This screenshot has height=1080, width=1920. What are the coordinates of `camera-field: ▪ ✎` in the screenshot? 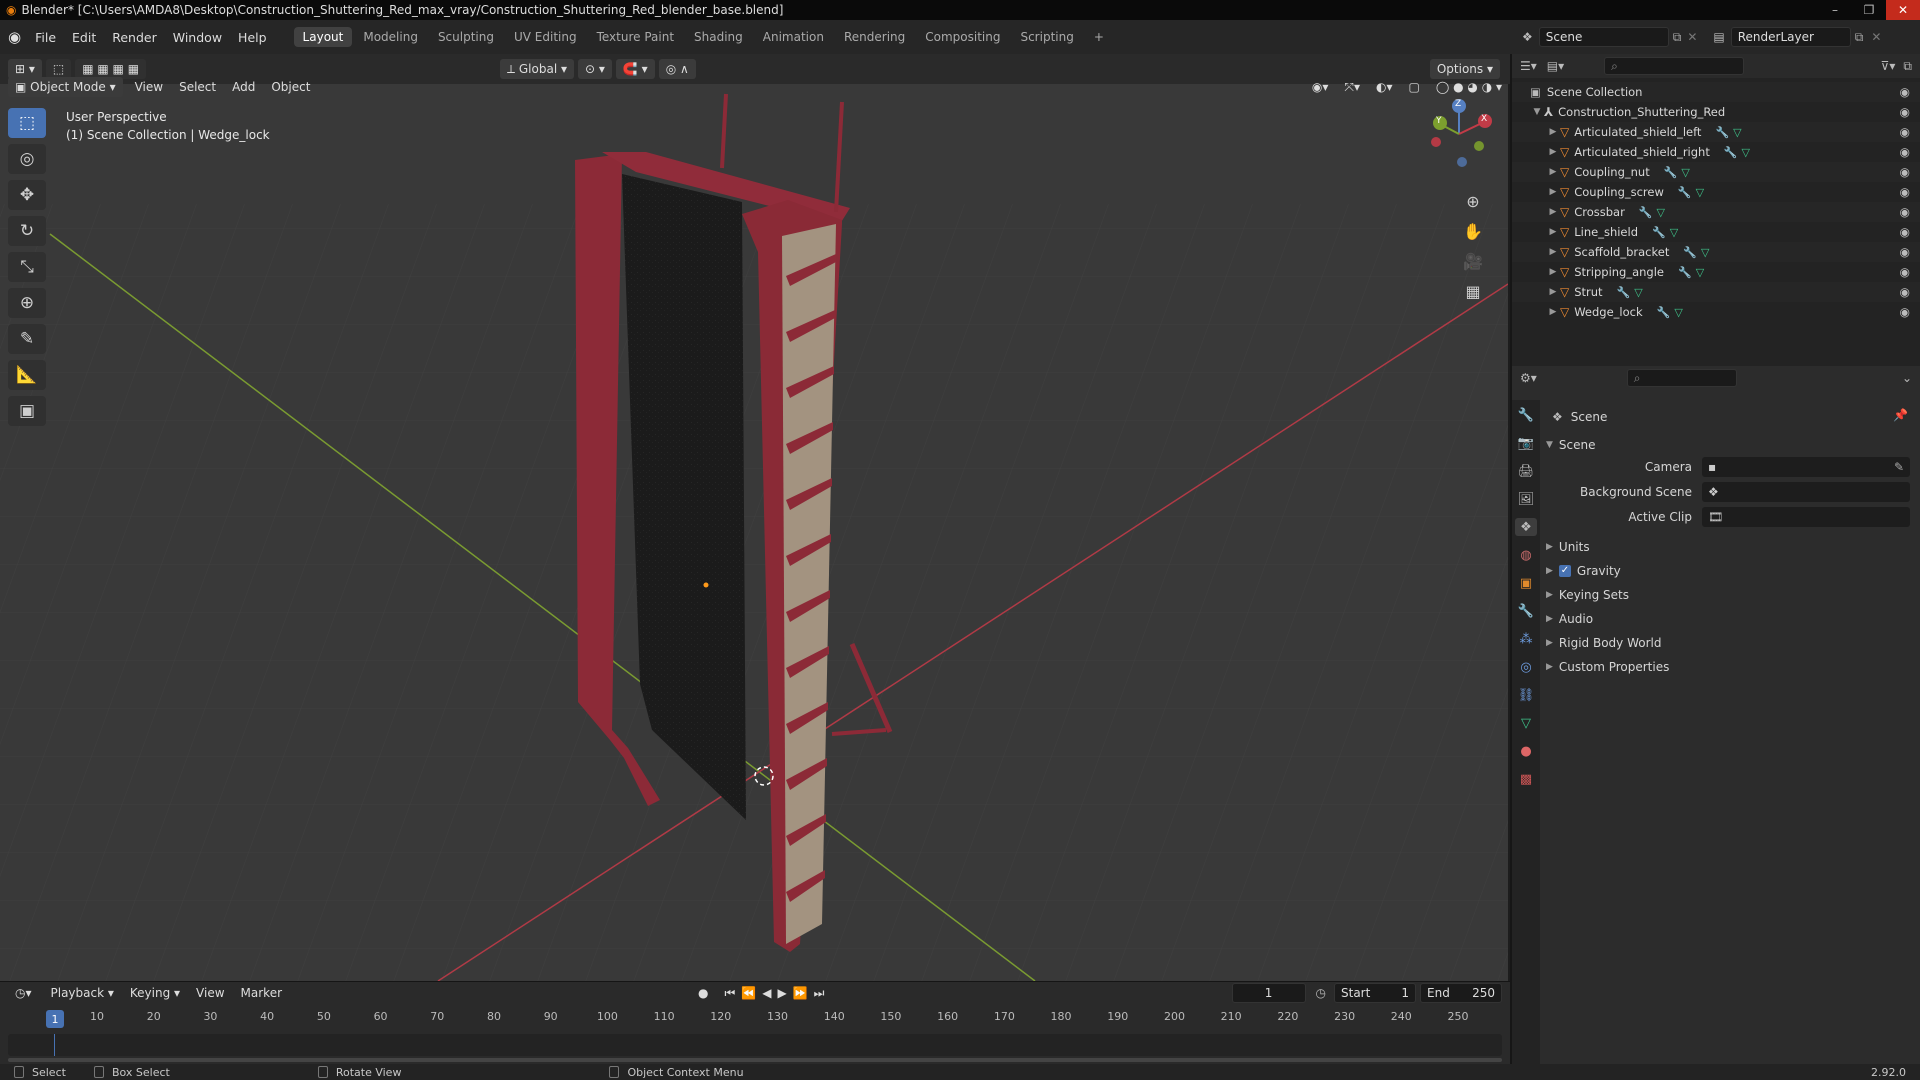 It's located at (1806, 467).